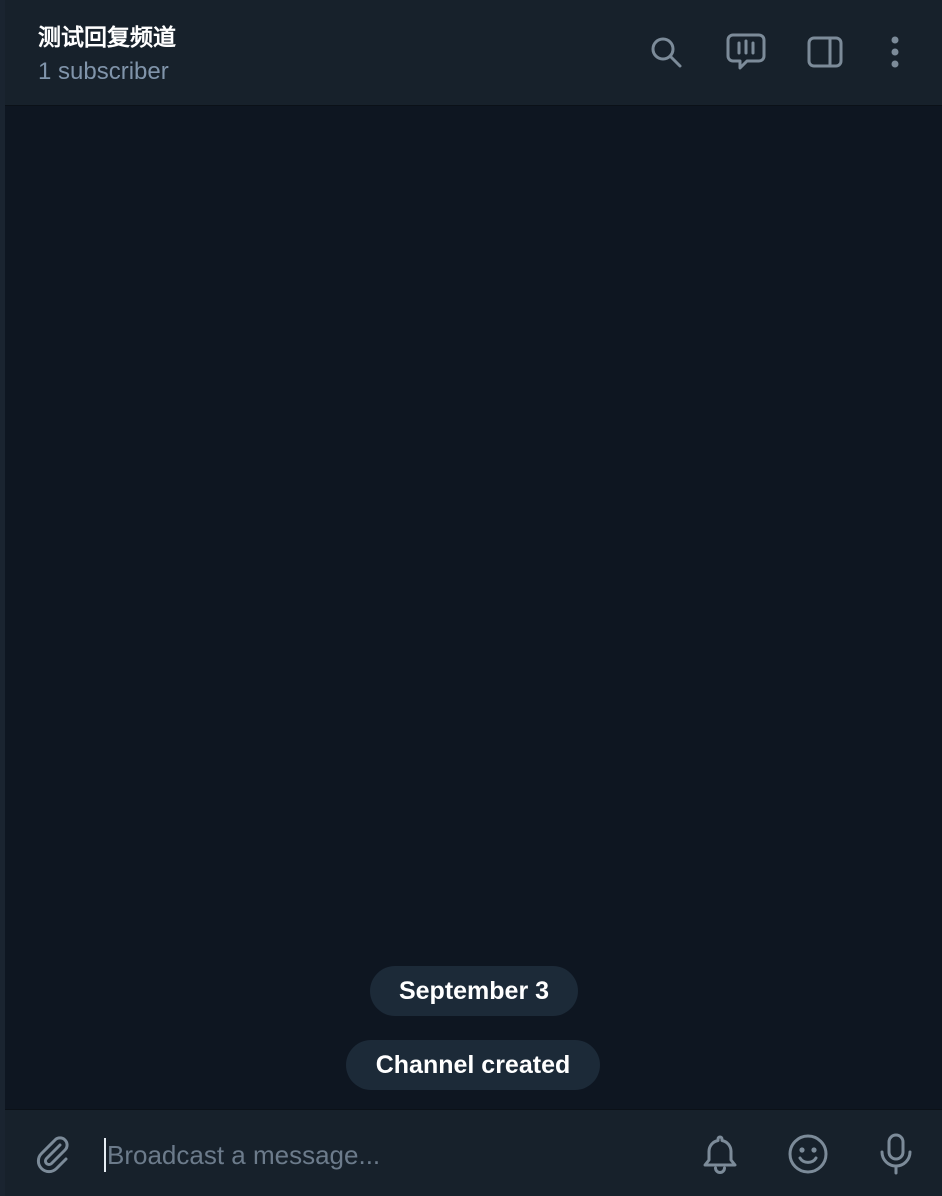 This screenshot has height=1196, width=942. I want to click on paperclip-icon, so click(53, 1156).